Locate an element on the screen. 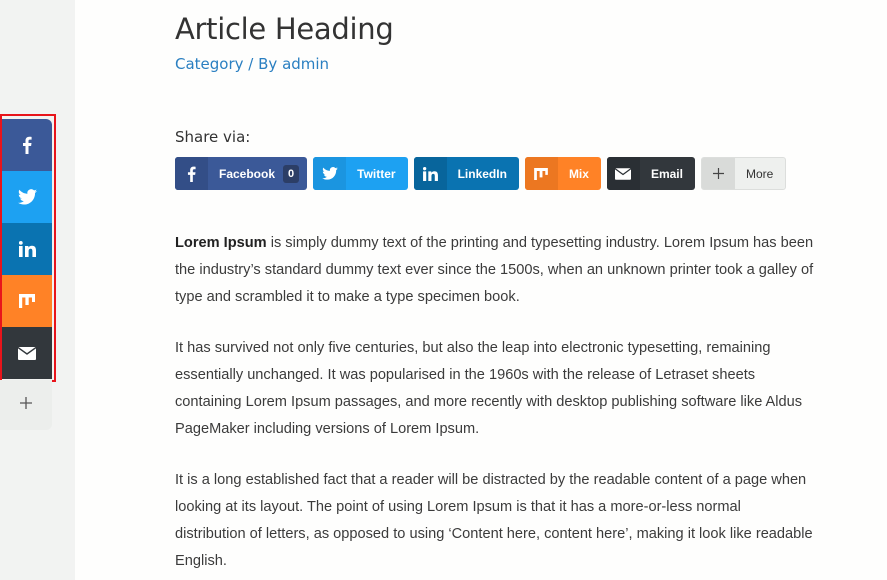 The width and height of the screenshot is (887, 580). mix-share-button: Mix is located at coordinates (562, 173).